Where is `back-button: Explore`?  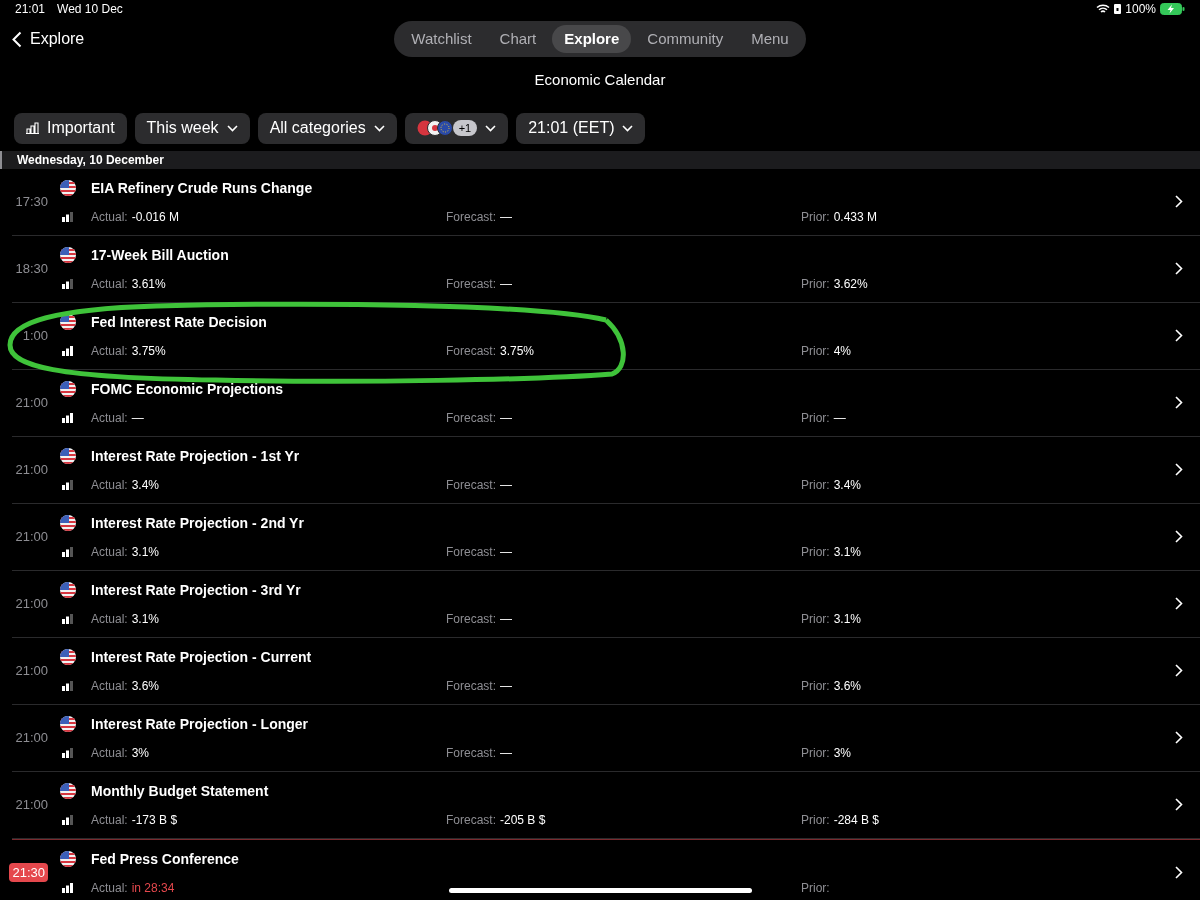 back-button: Explore is located at coordinates (48, 39).